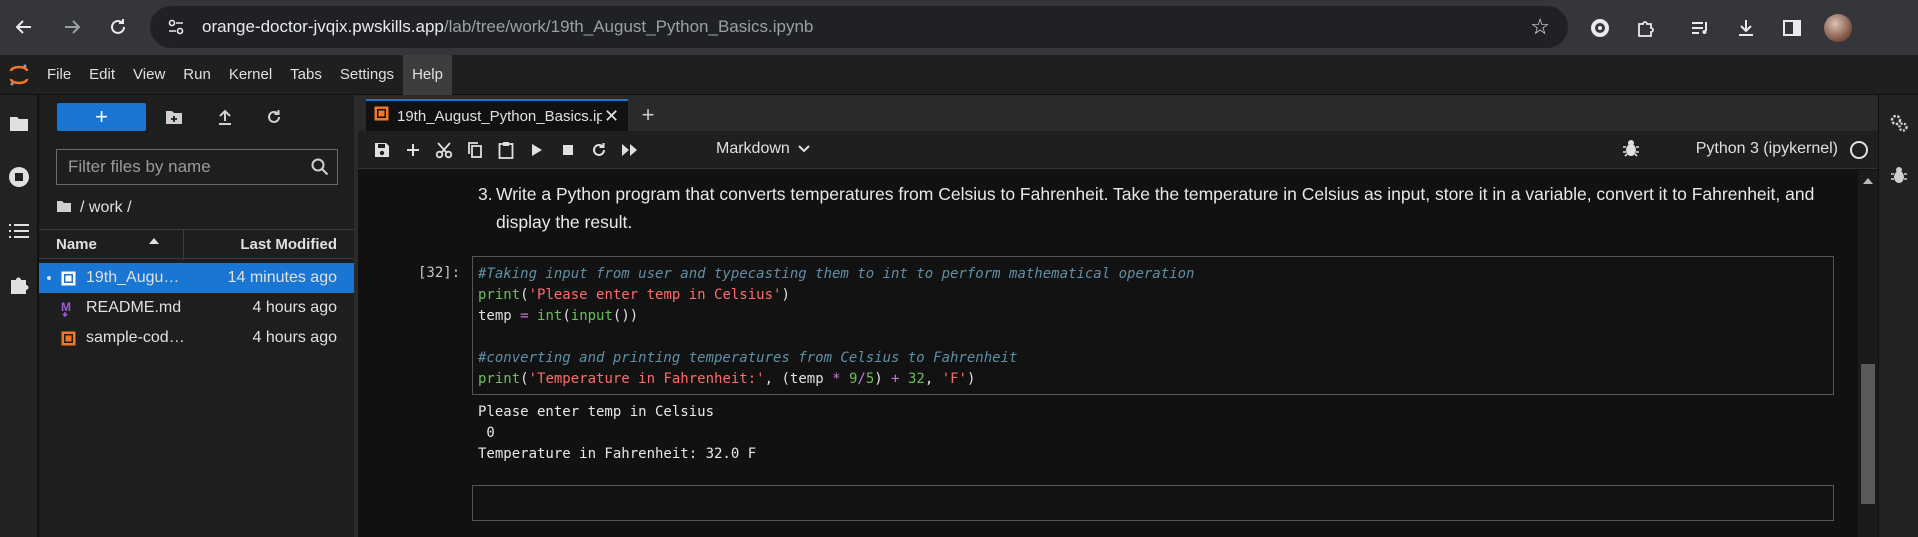 The image size is (1918, 537). I want to click on code-string: 'Please enter temp in Celsius', so click(655, 295).